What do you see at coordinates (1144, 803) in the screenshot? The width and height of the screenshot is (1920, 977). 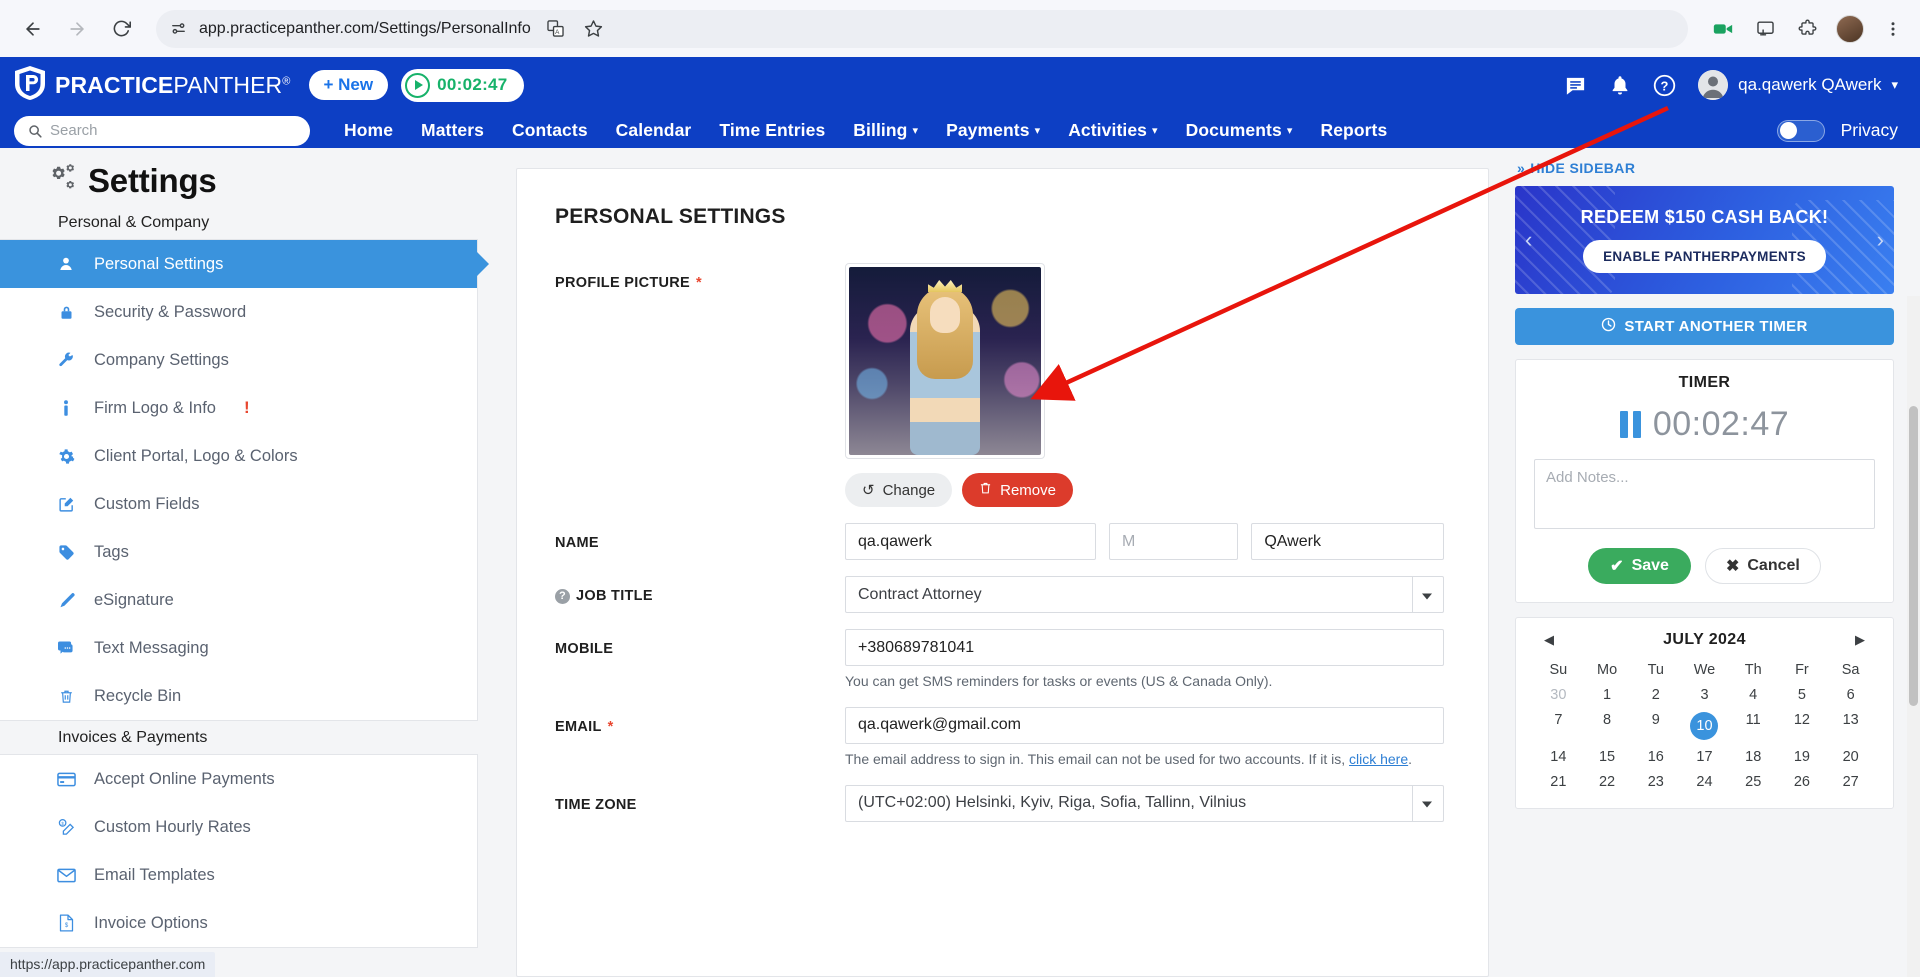 I see `timezone-select` at bounding box center [1144, 803].